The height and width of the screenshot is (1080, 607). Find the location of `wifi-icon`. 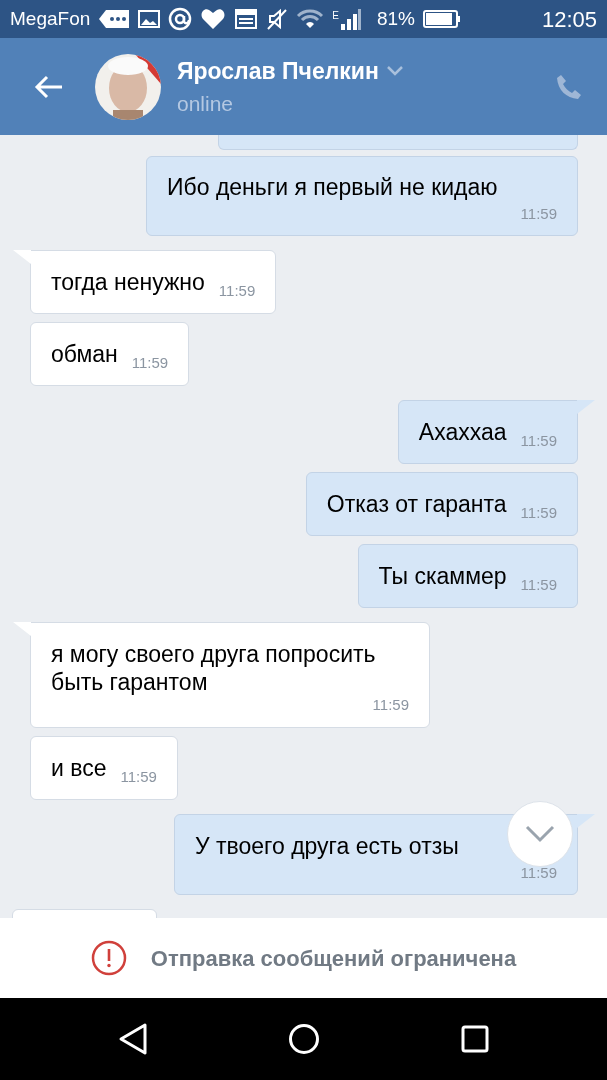

wifi-icon is located at coordinates (310, 19).